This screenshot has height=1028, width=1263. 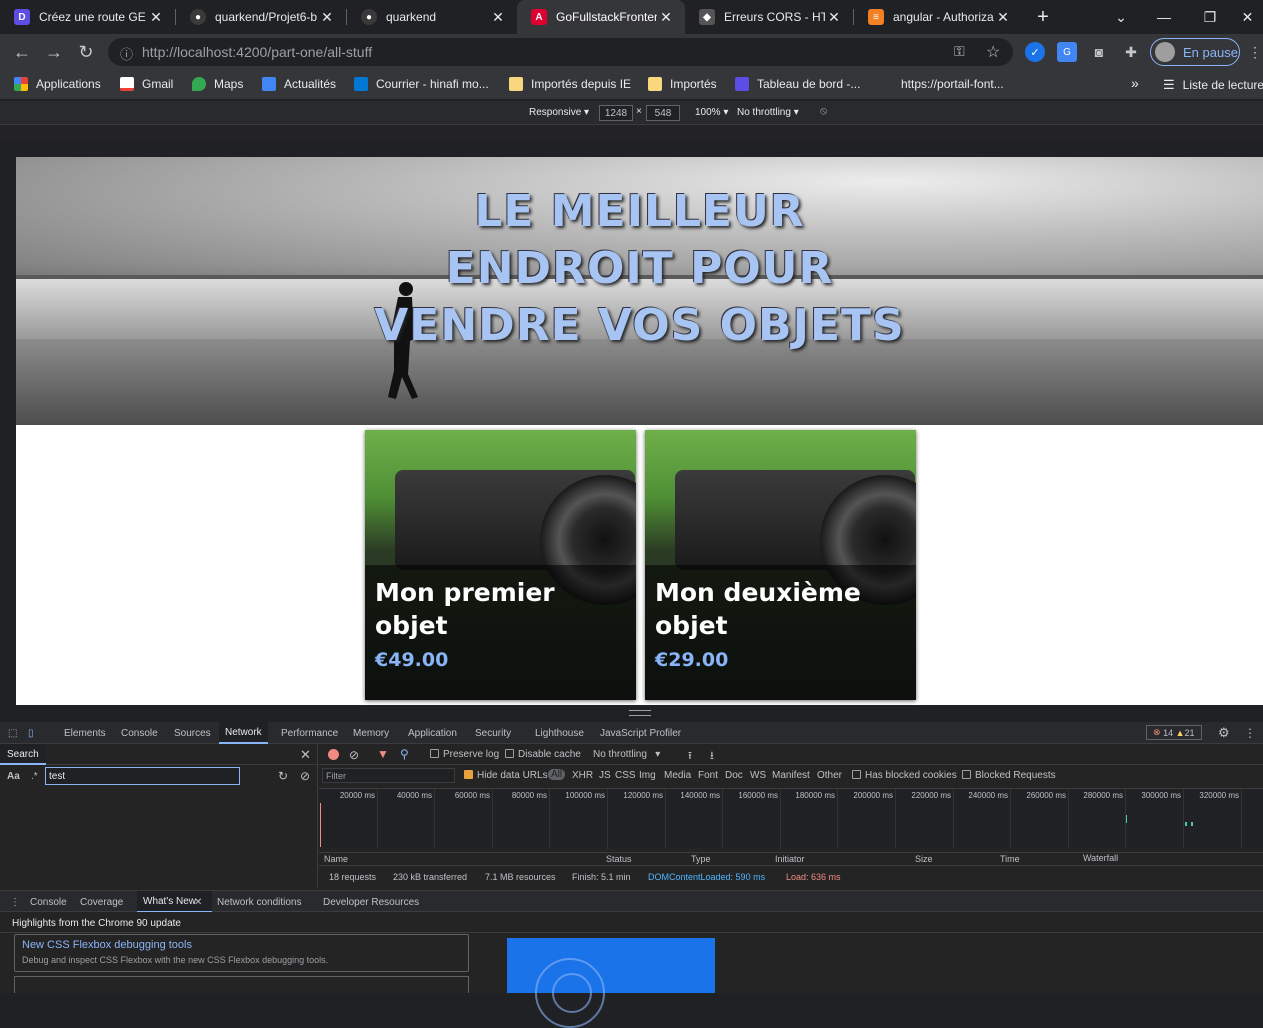 What do you see at coordinates (557, 774) in the screenshot?
I see `type-all: All` at bounding box center [557, 774].